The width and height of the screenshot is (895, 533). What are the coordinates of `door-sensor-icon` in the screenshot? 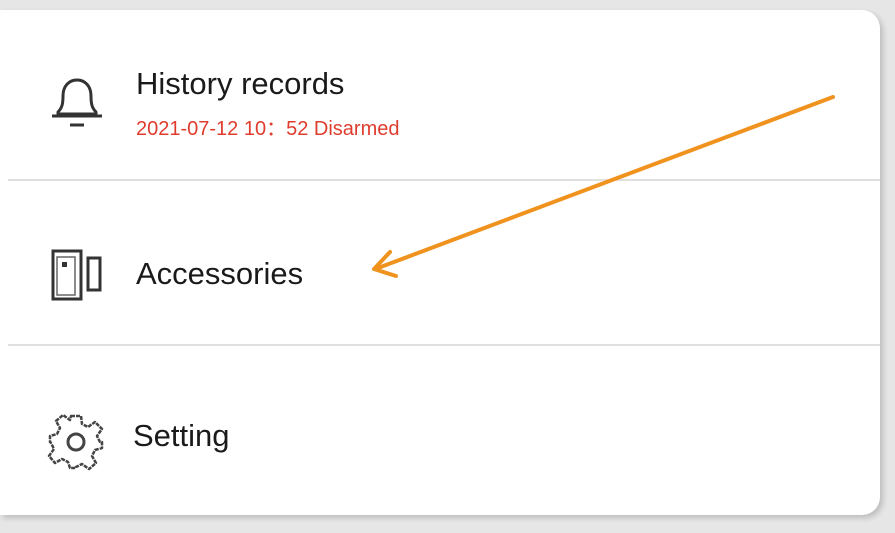 It's located at (78, 275).